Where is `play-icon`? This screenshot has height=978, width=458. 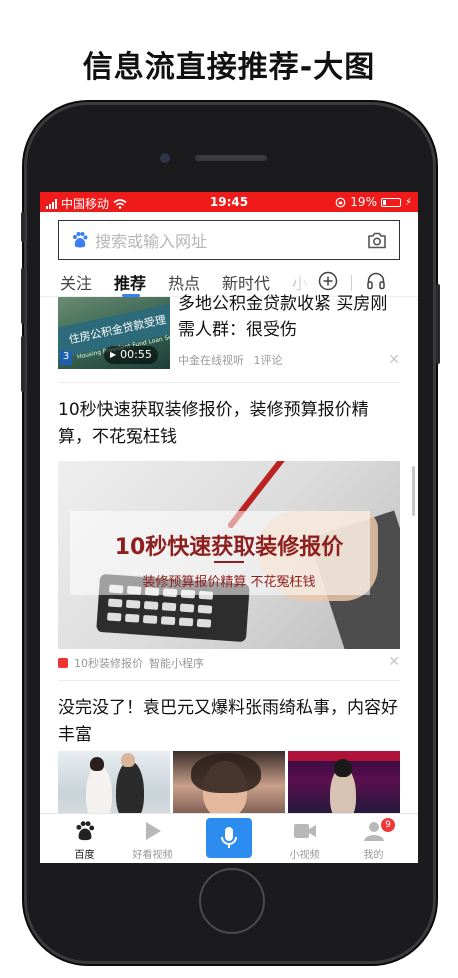
play-icon is located at coordinates (153, 831).